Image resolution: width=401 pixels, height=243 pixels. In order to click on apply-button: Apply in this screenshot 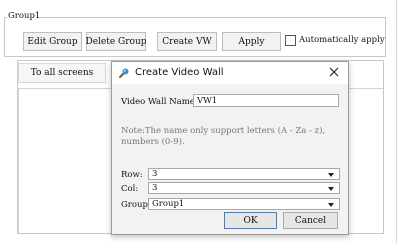, I will do `click(251, 41)`.